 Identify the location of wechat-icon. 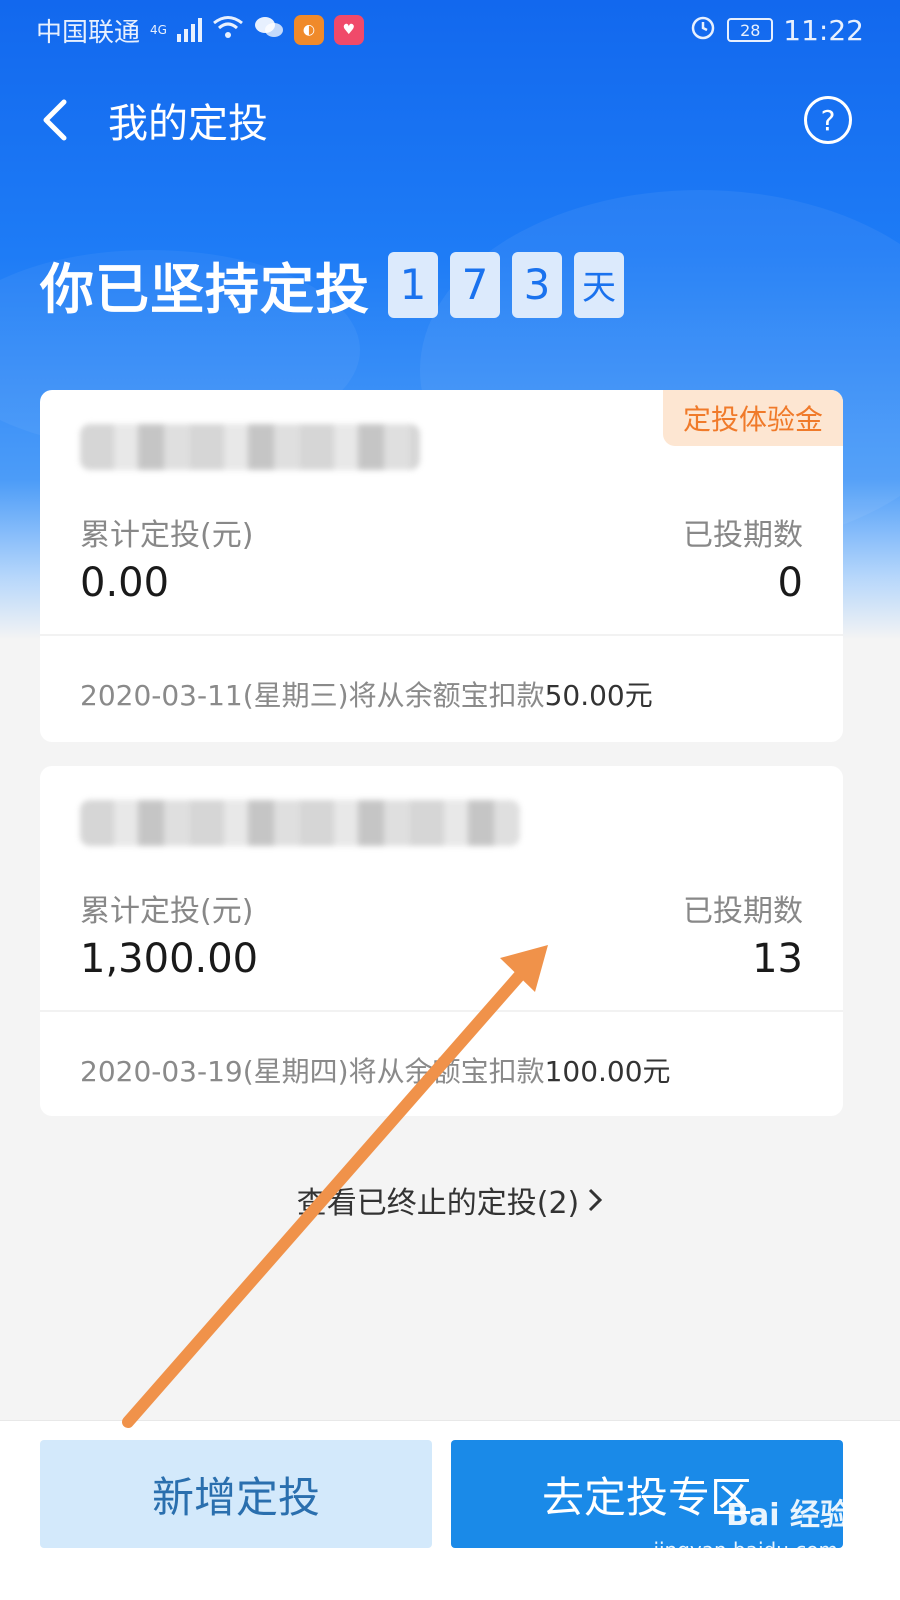
(269, 30).